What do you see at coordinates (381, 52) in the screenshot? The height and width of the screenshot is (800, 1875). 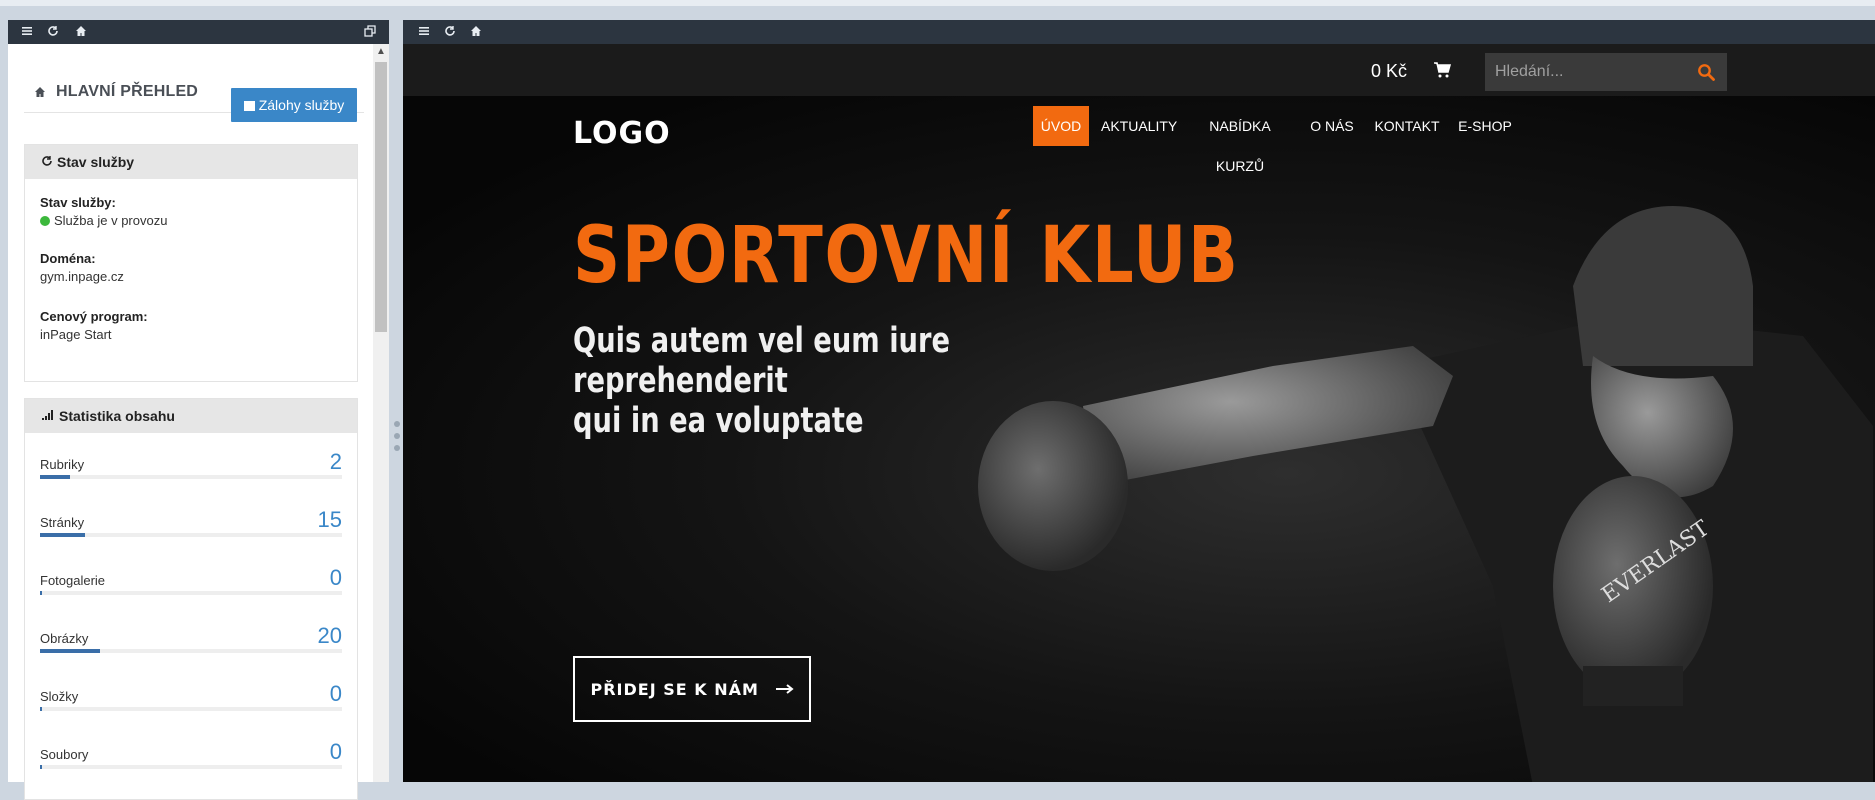 I see `scroll-up-icon: ▲` at bounding box center [381, 52].